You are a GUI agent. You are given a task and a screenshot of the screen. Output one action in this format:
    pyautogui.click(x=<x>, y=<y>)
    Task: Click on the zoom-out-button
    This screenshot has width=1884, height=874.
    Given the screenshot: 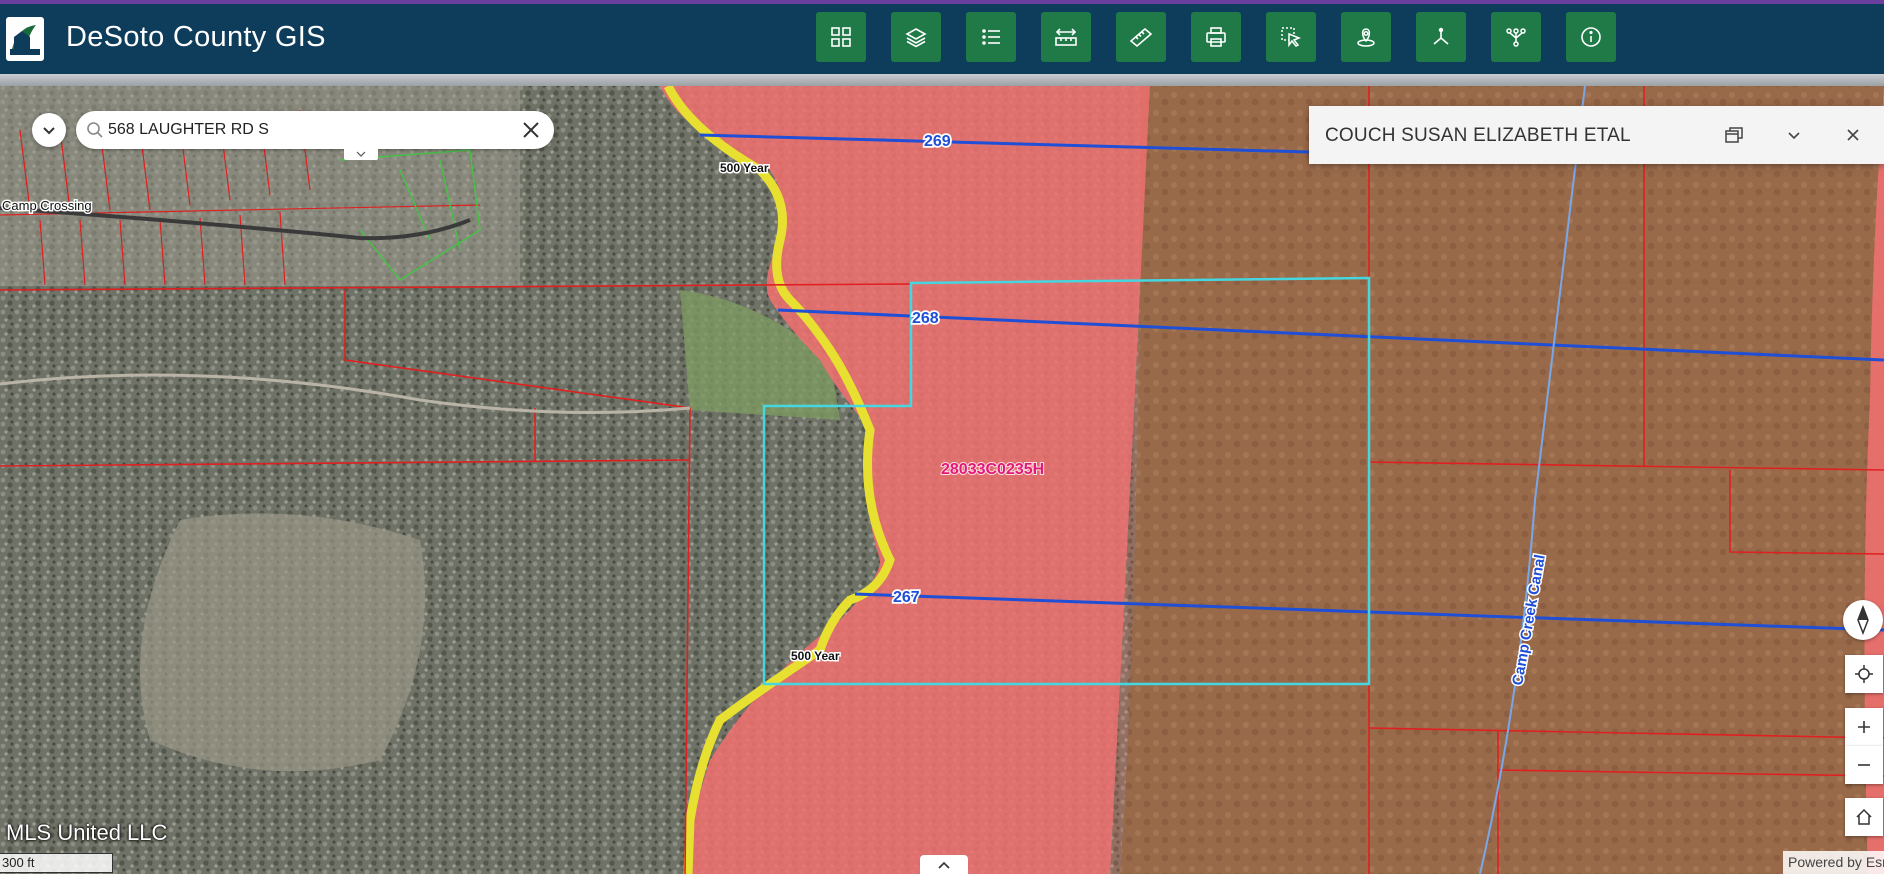 What is the action you would take?
    pyautogui.click(x=1864, y=765)
    